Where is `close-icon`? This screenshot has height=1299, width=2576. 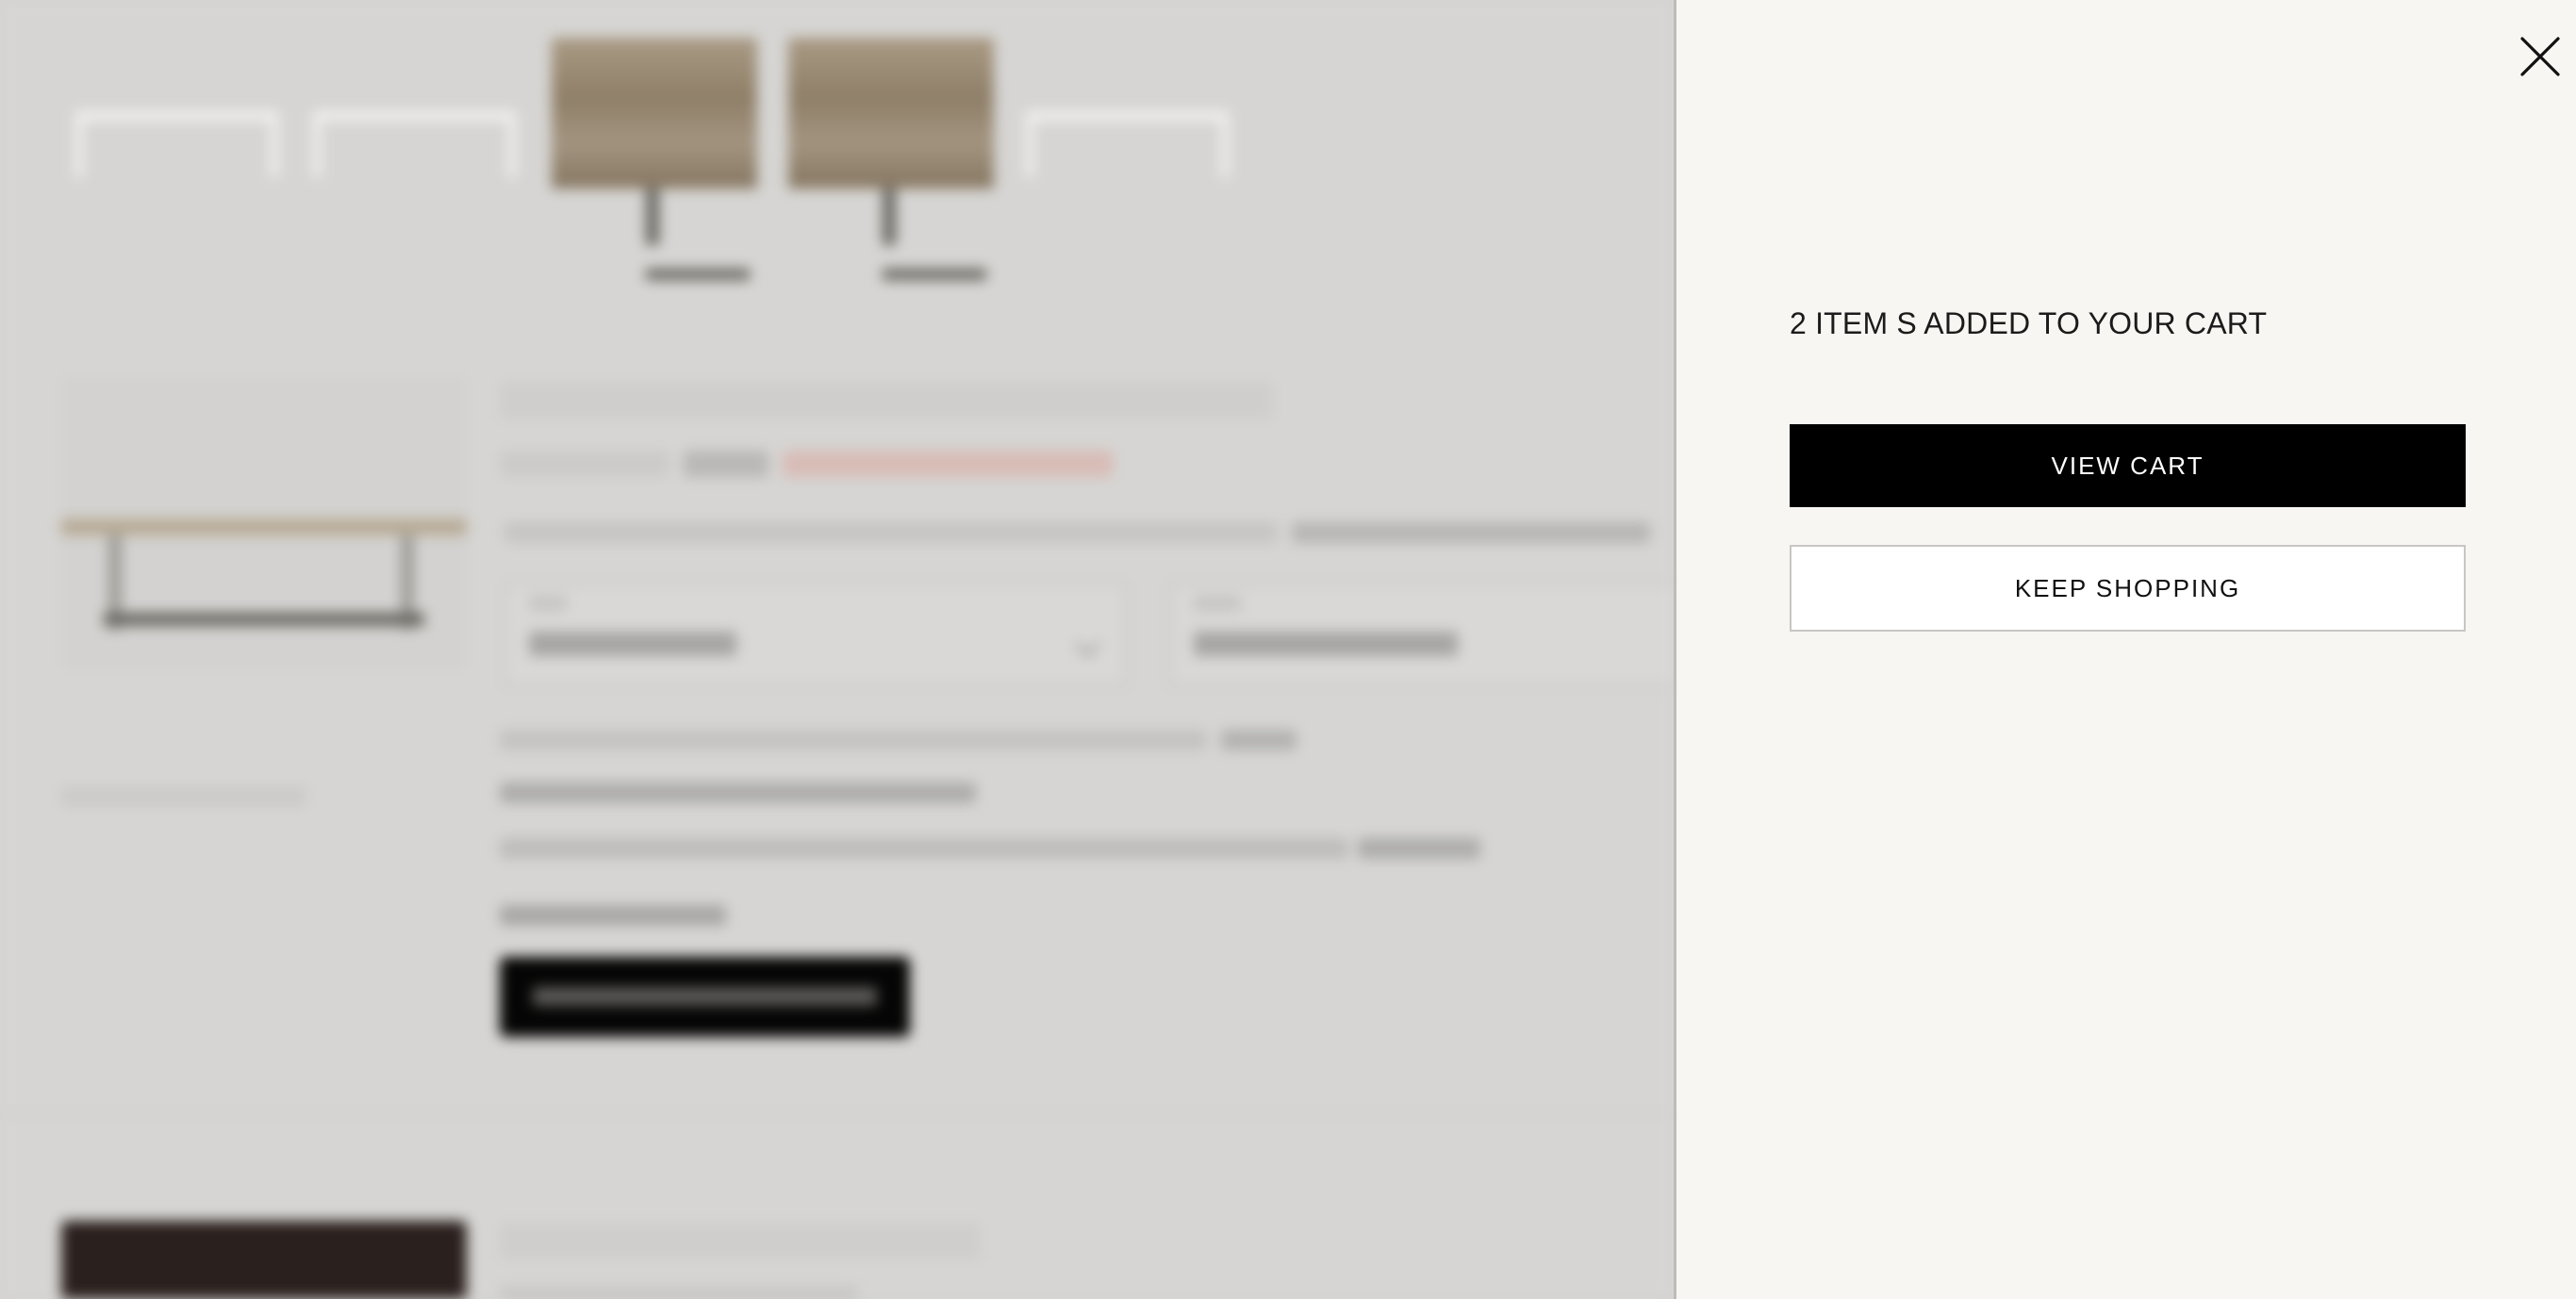 close-icon is located at coordinates (2540, 56).